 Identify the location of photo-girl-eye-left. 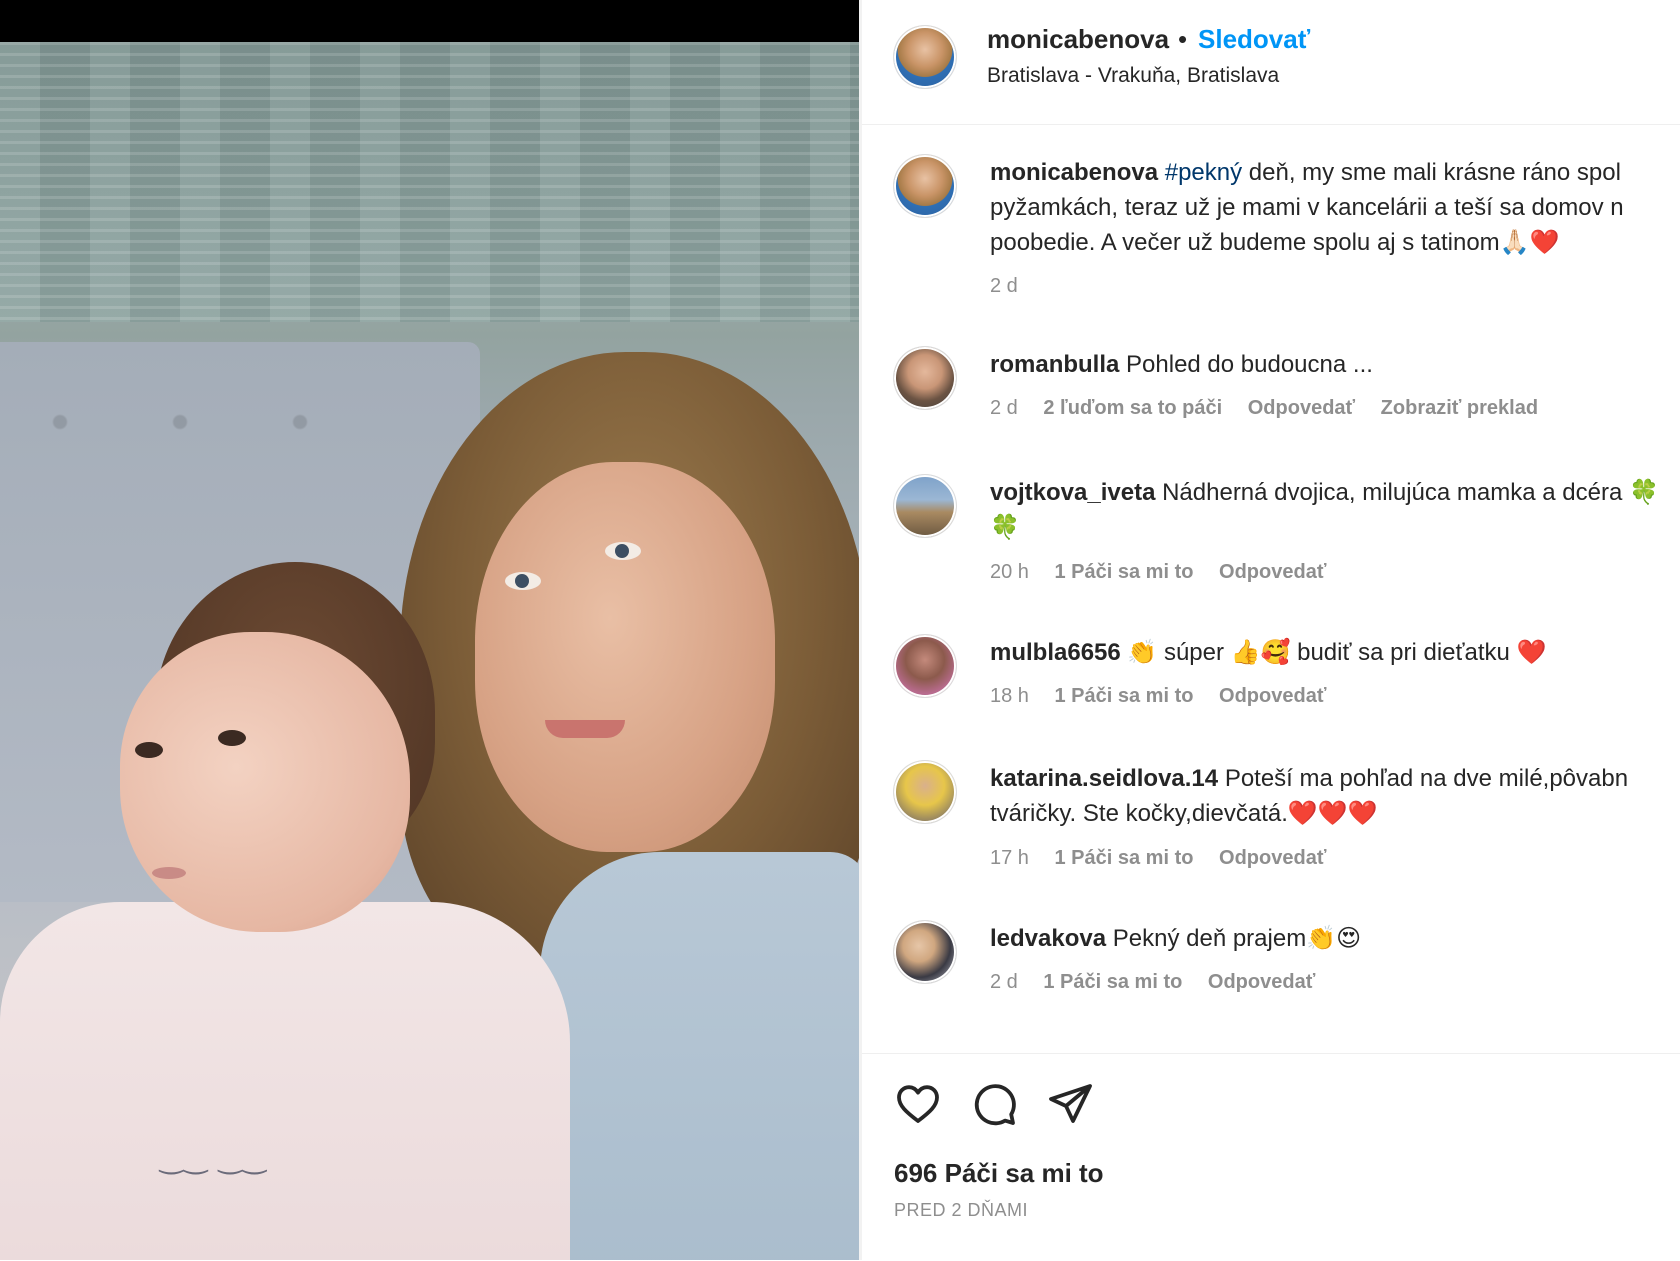
(149, 750).